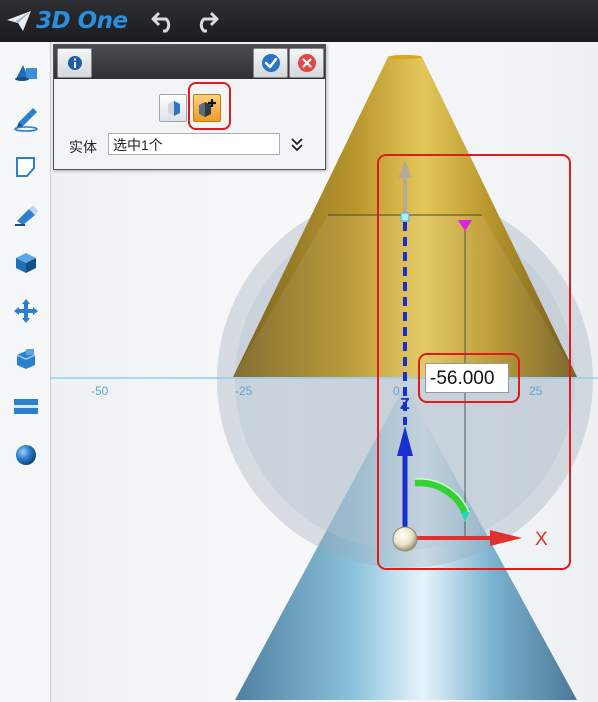 The height and width of the screenshot is (702, 598). I want to click on feature-modify-button, so click(26, 215).